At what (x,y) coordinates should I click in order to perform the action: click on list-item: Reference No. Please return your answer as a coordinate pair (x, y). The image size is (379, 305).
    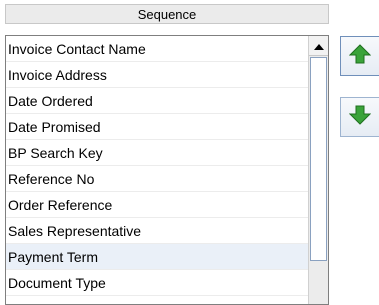
    Looking at the image, I should click on (157, 179).